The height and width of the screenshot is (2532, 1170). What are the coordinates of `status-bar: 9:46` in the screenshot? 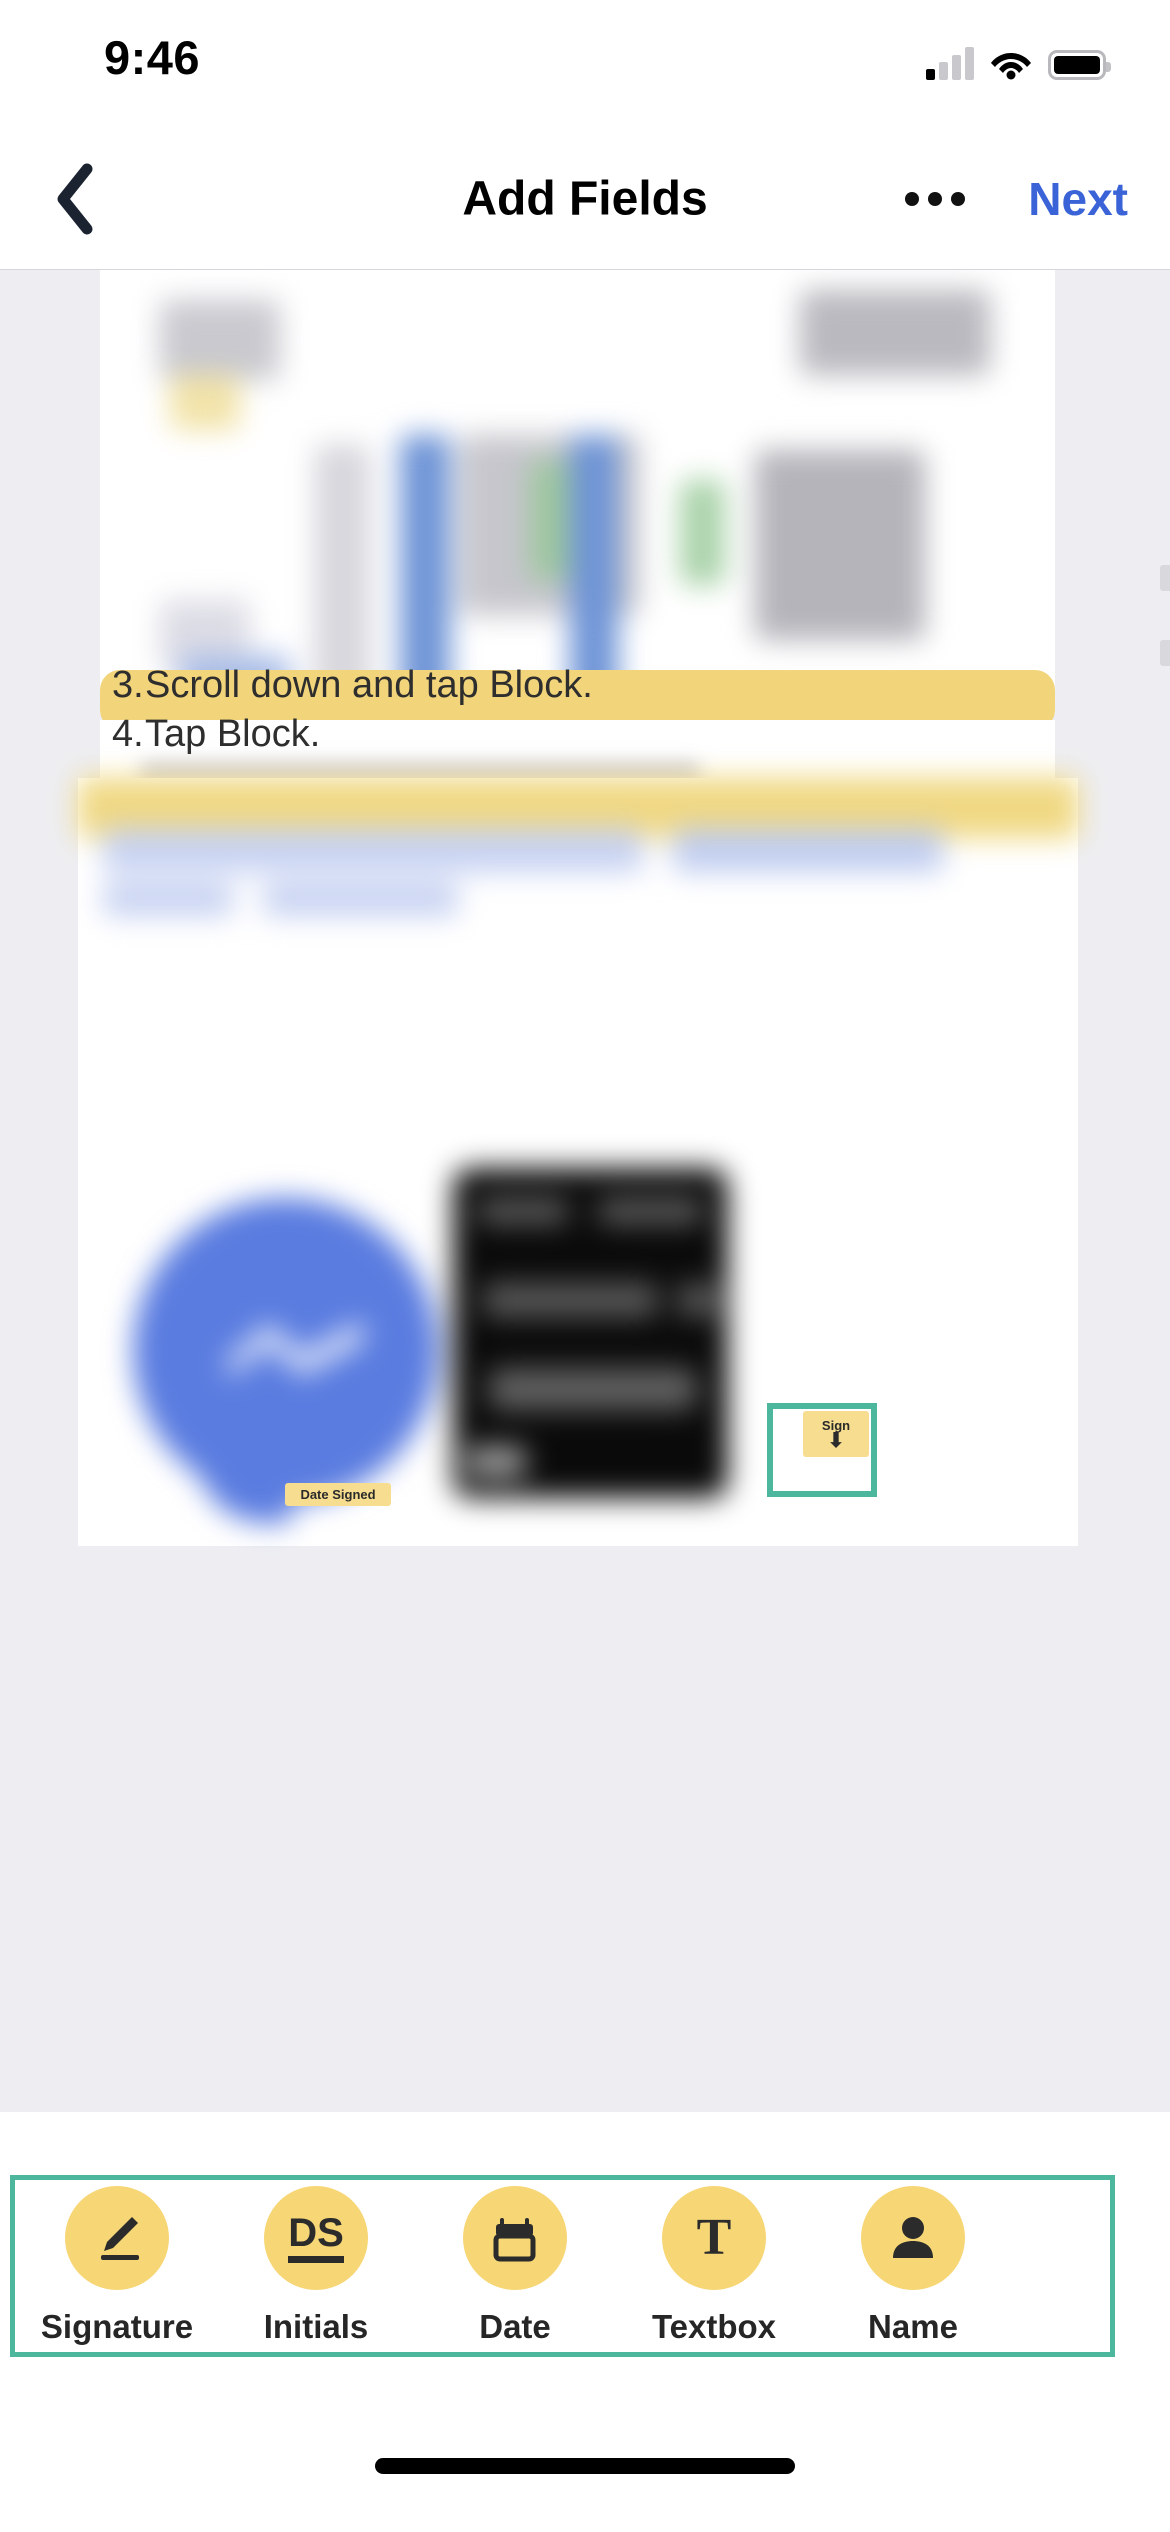 It's located at (585, 64).